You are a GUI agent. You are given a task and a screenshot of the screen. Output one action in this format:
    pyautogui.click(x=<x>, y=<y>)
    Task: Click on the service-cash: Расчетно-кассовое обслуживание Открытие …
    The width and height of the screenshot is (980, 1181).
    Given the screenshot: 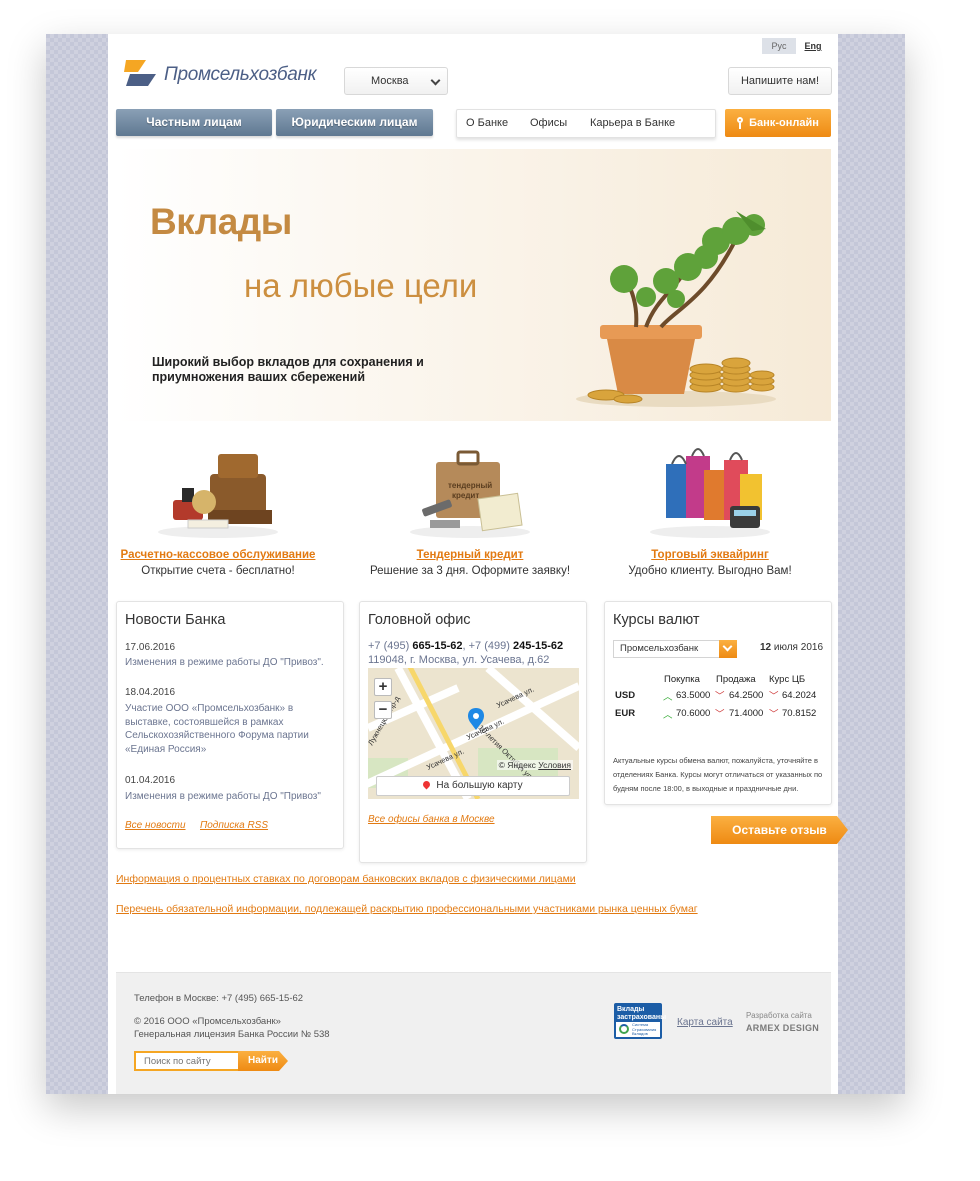 What is the action you would take?
    pyautogui.click(x=218, y=510)
    